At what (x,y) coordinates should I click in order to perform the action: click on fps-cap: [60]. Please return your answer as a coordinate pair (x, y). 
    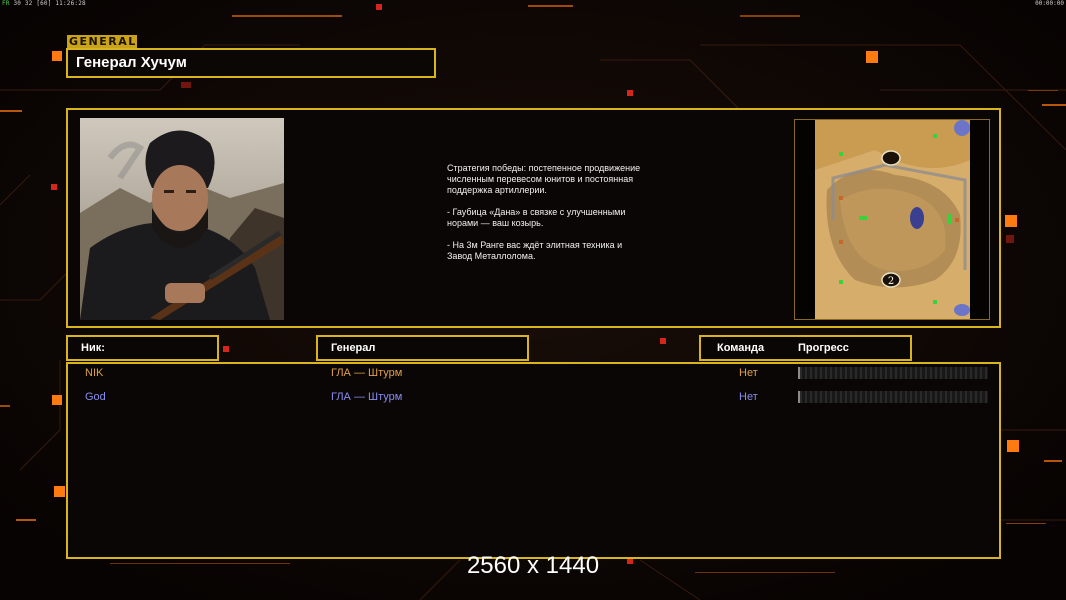
    Looking at the image, I should click on (44, 3).